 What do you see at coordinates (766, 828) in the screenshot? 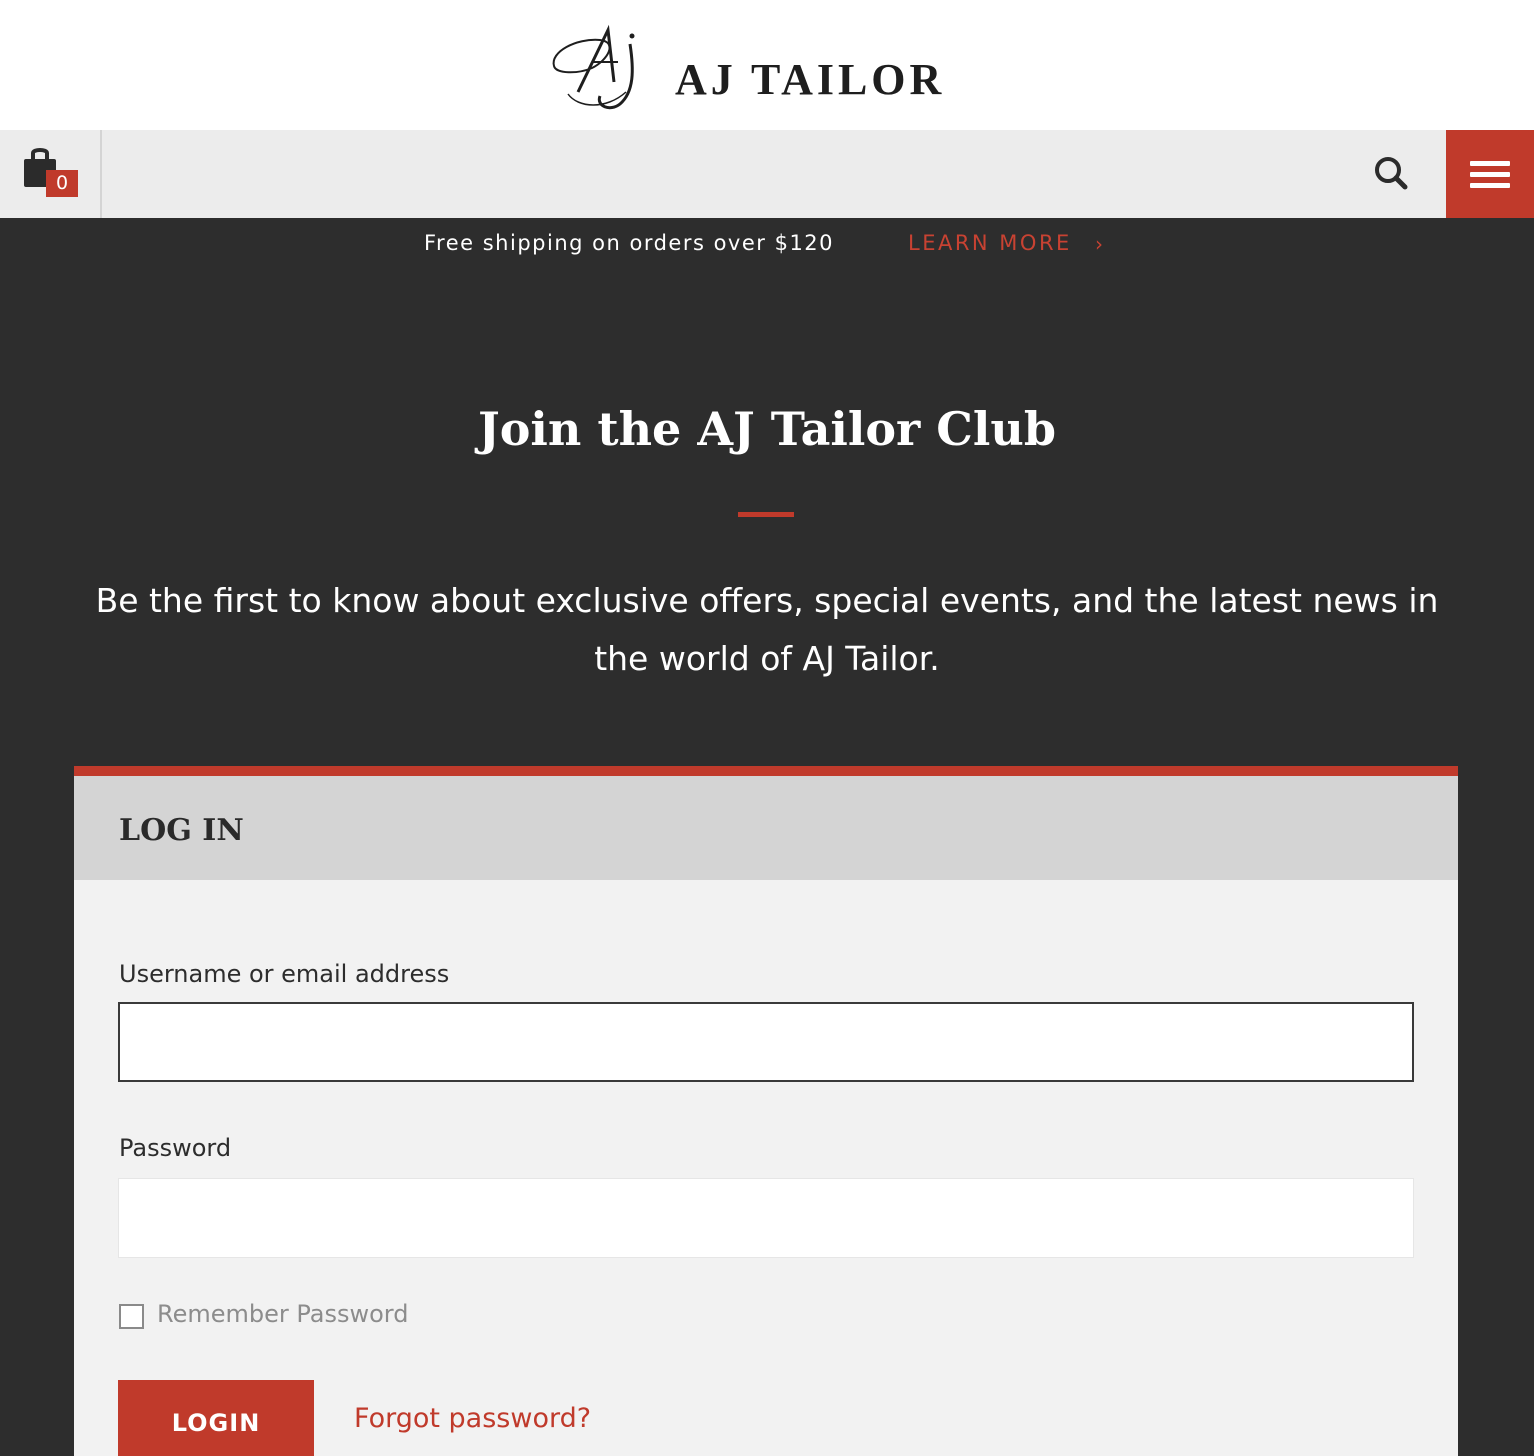
I see `login-card-header: LOG IN` at bounding box center [766, 828].